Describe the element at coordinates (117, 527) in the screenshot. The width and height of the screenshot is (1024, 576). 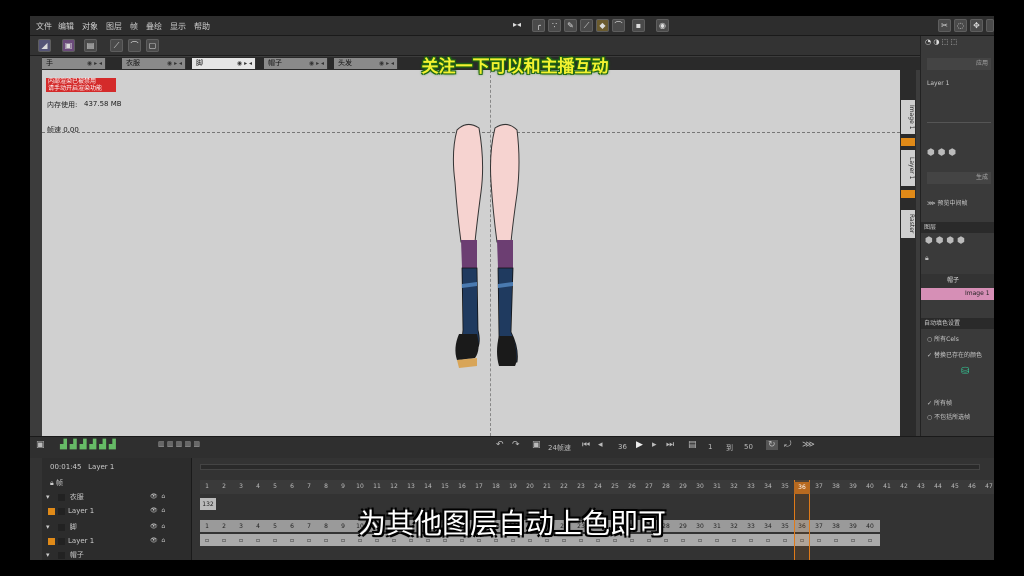
I see `layer-row-feet: ▾ 脚 👁︎ ⌂` at that location.